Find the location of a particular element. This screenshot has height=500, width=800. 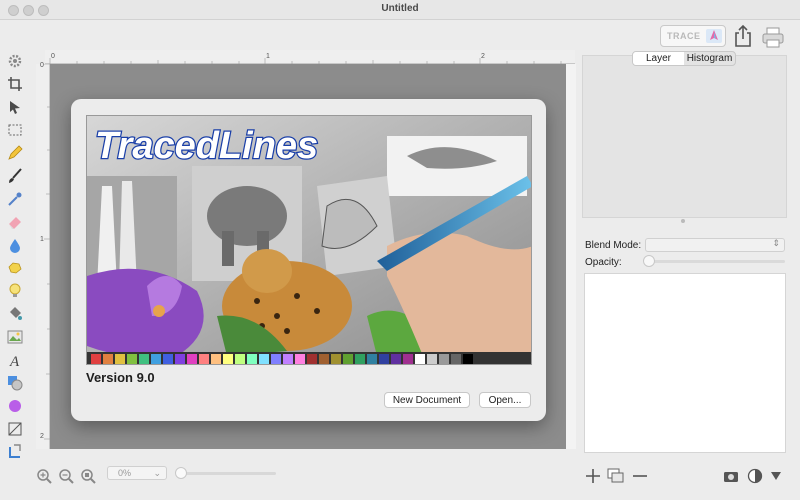

blend-mode-label: Blend Mode: is located at coordinates (613, 245).